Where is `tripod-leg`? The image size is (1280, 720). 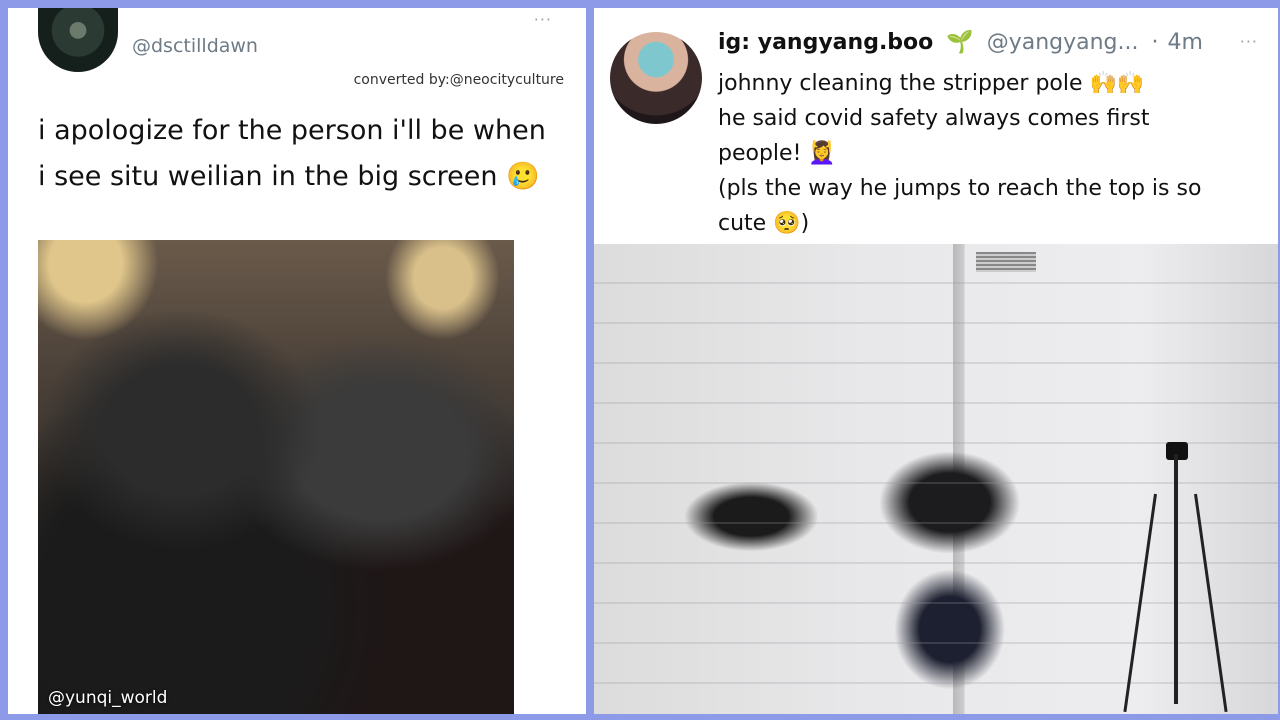
tripod-leg is located at coordinates (1176, 579).